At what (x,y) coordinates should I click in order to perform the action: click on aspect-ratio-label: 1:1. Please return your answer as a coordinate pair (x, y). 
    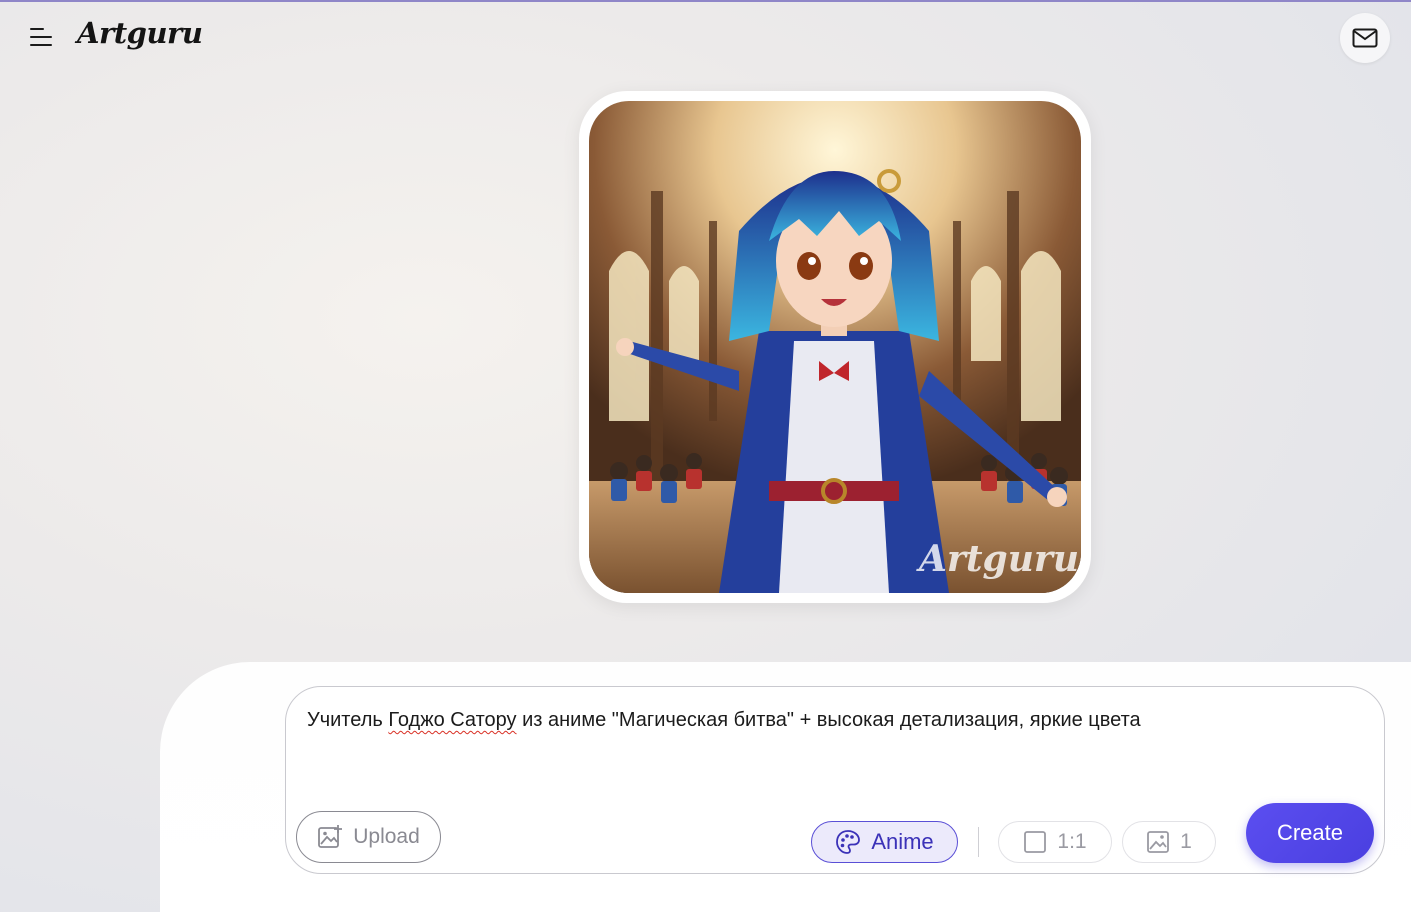
    Looking at the image, I should click on (1072, 841).